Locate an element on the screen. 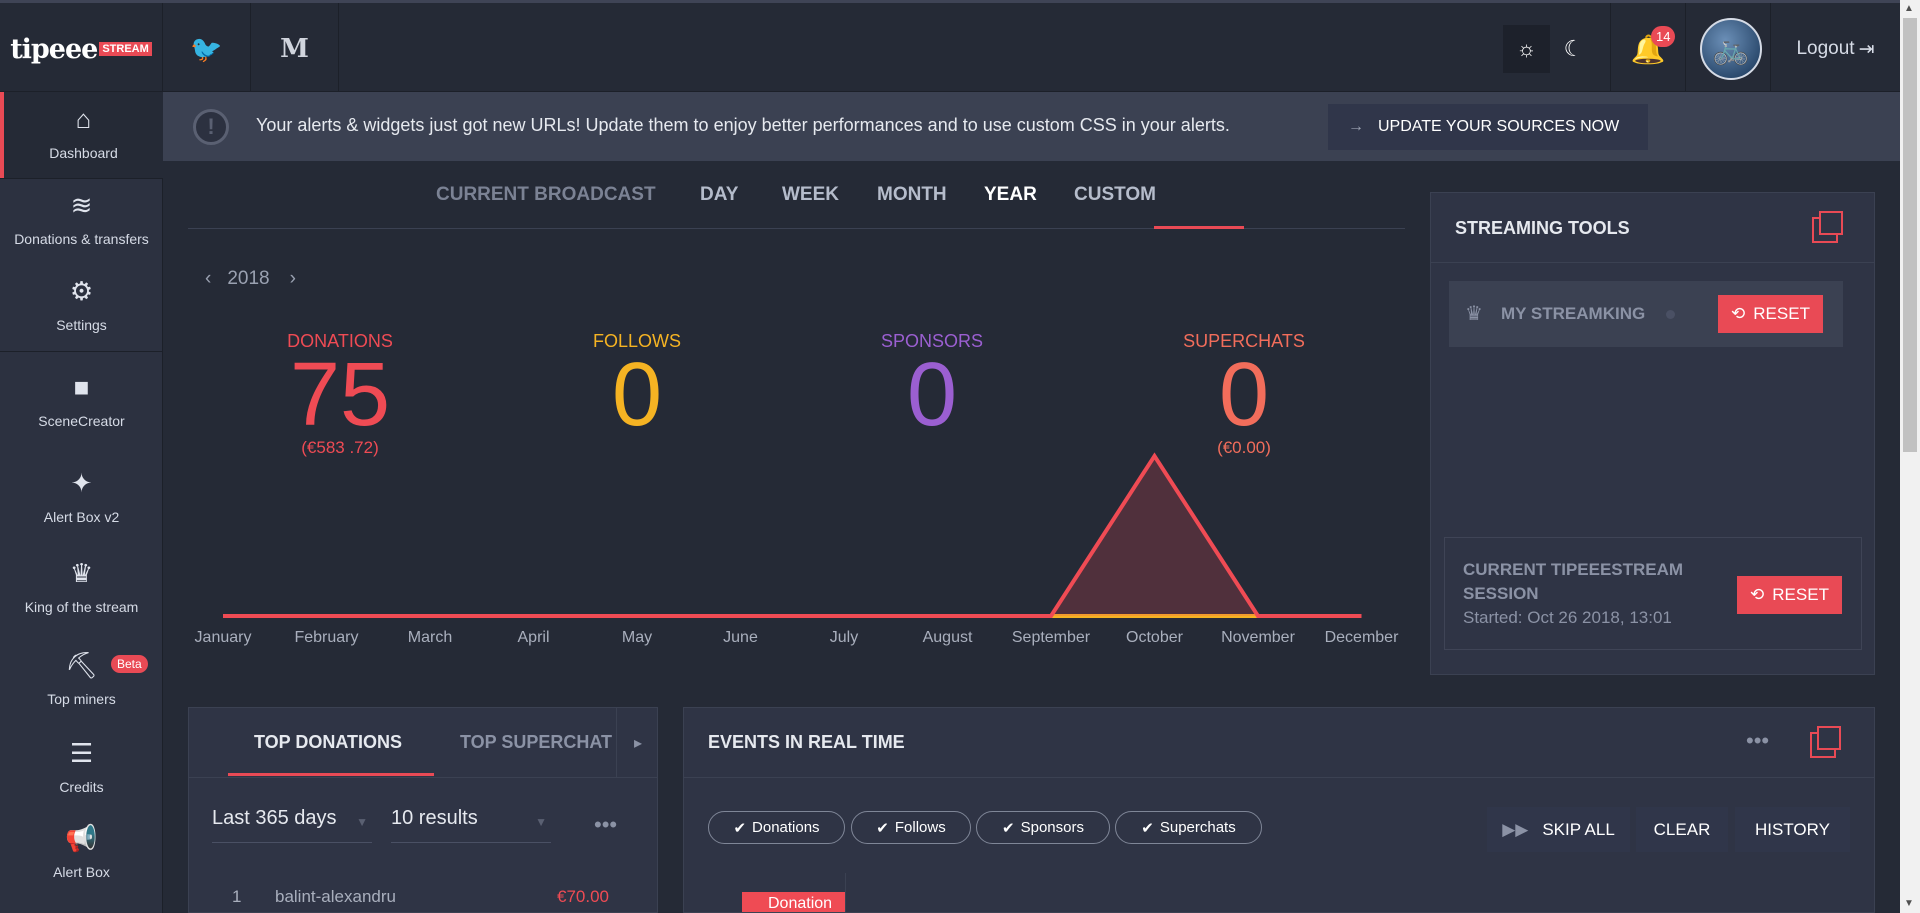 This screenshot has height=913, width=1920. sidebar-item-credits: ☰ Credits is located at coordinates (81, 766).